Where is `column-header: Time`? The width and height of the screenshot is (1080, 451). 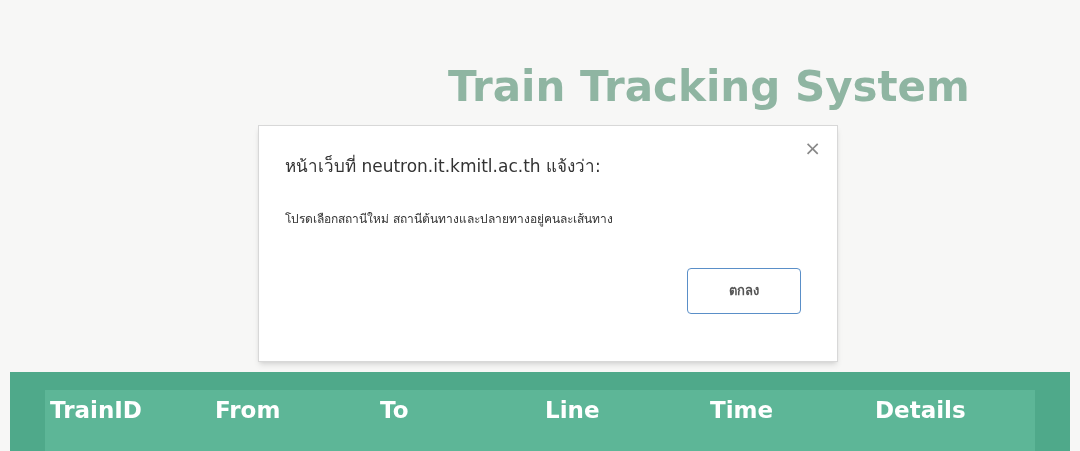 column-header: Time is located at coordinates (742, 411).